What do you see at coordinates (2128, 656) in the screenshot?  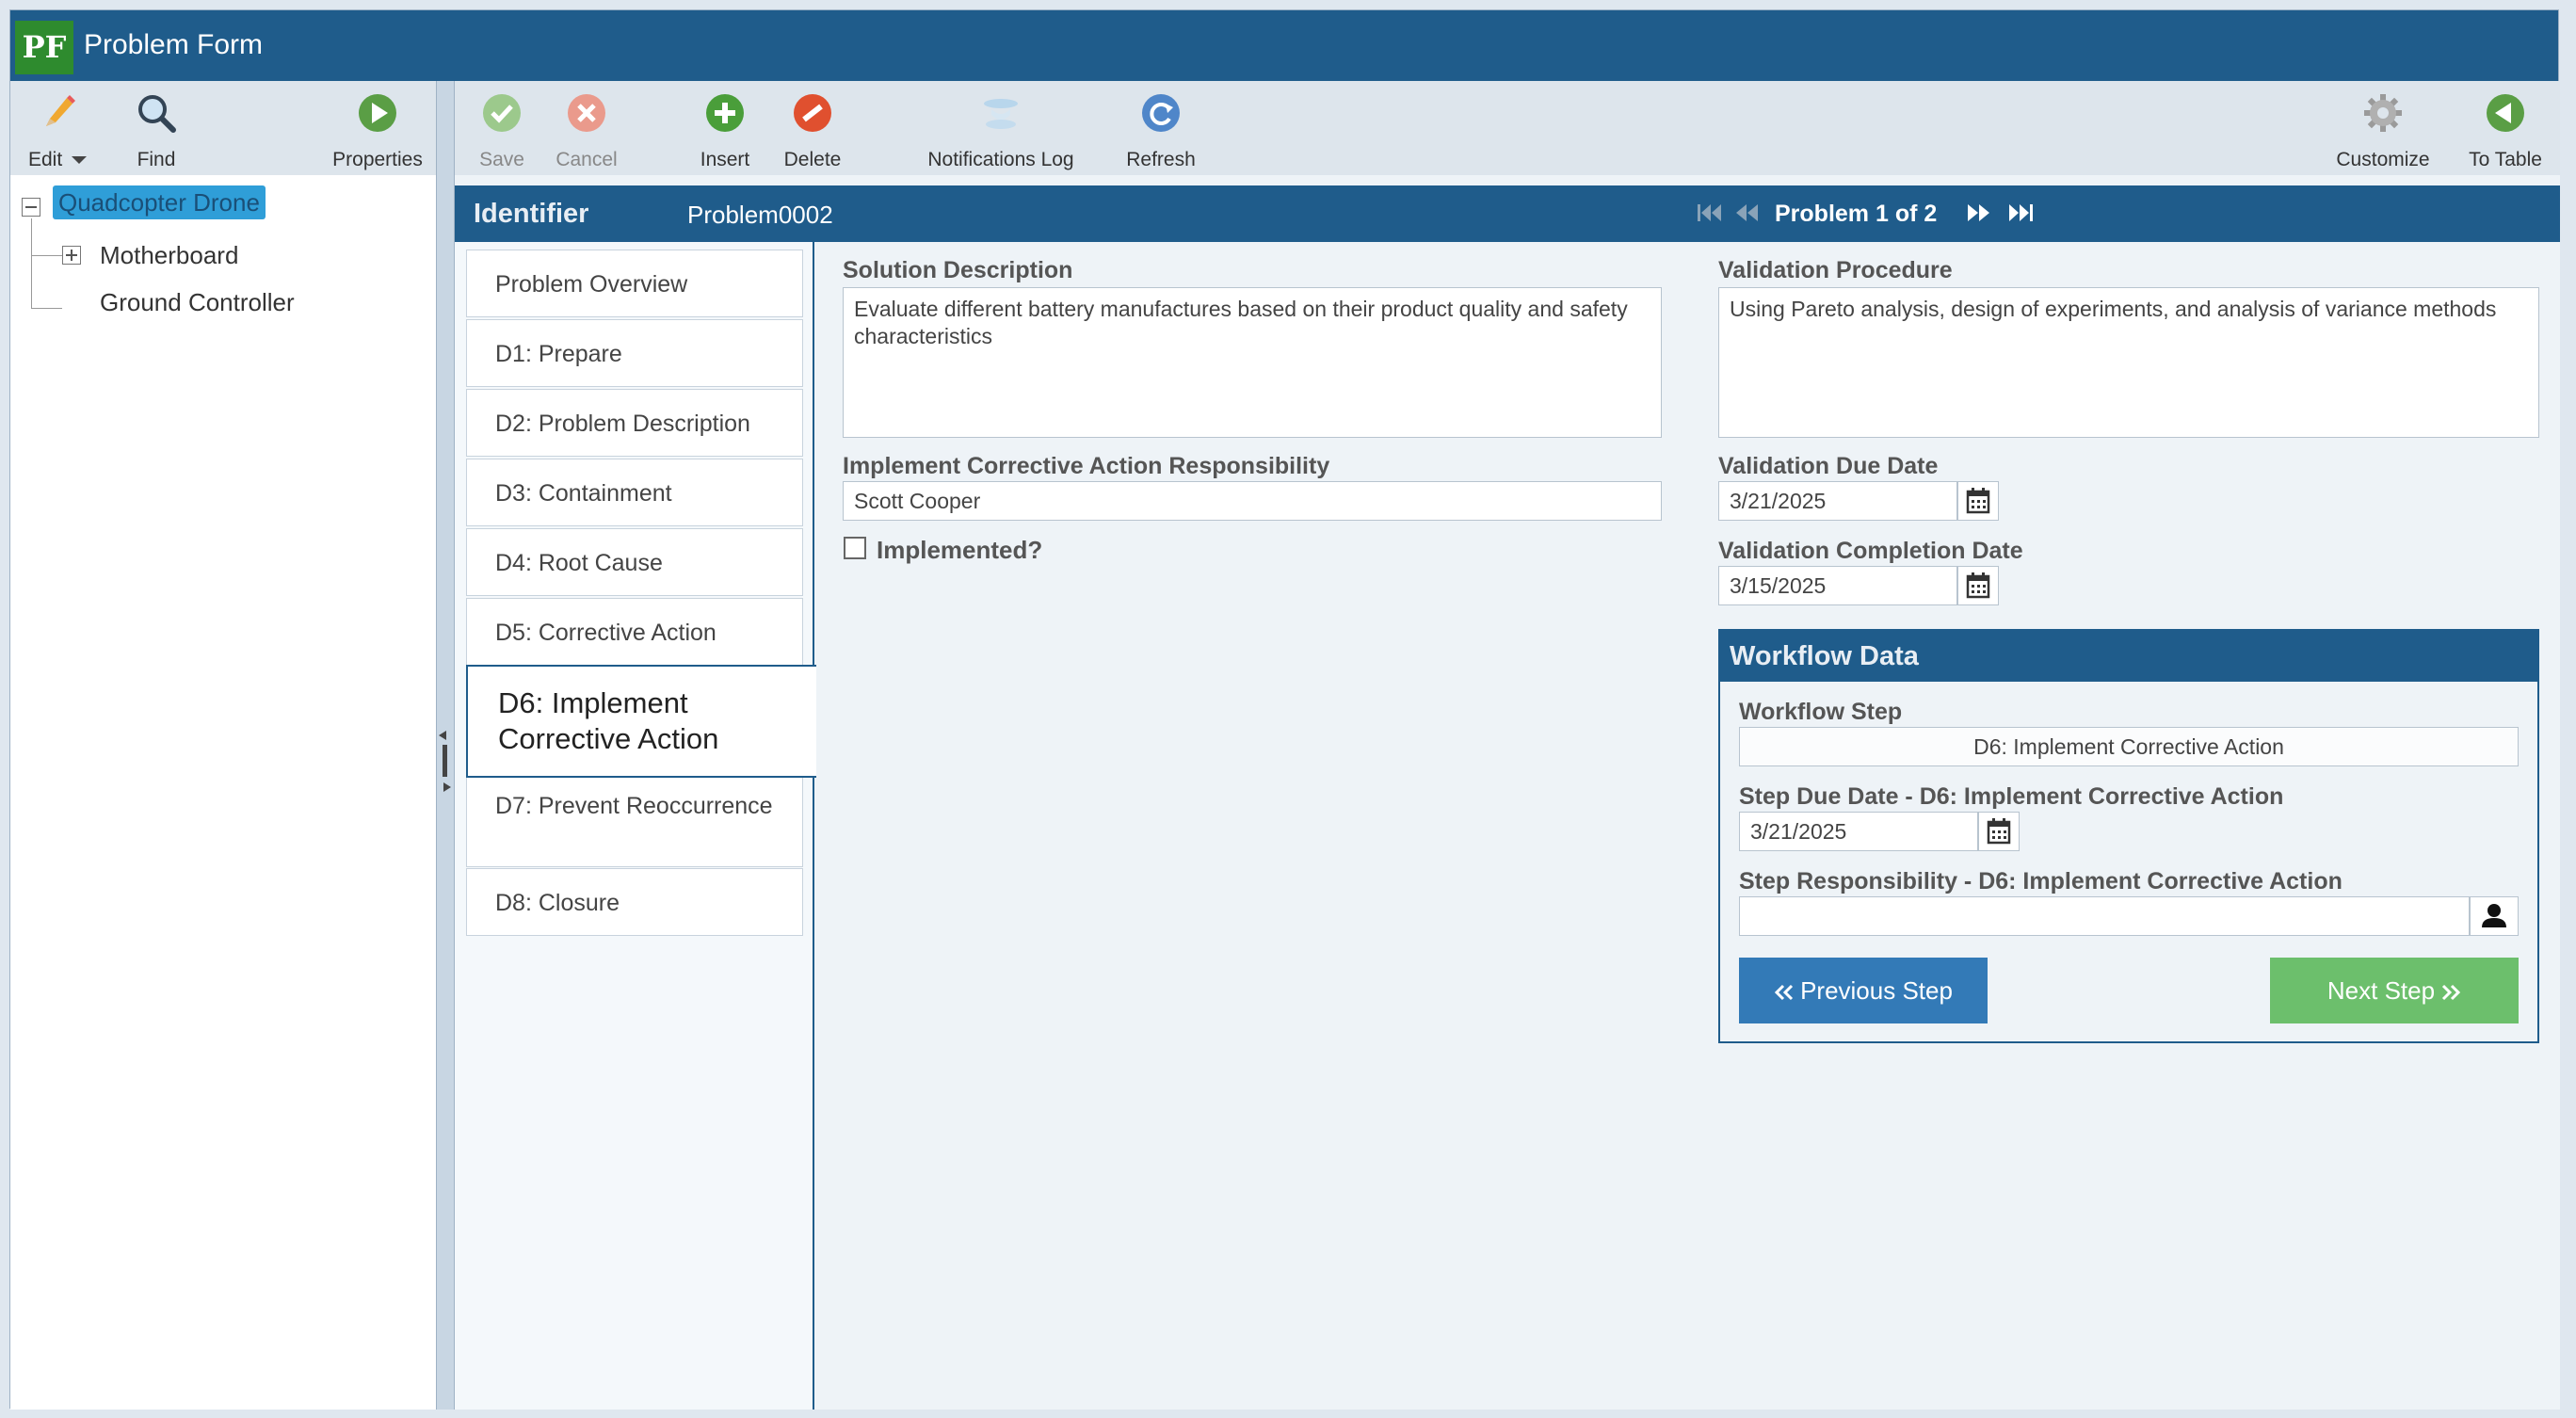 I see `workflow-header: Workflow Data` at bounding box center [2128, 656].